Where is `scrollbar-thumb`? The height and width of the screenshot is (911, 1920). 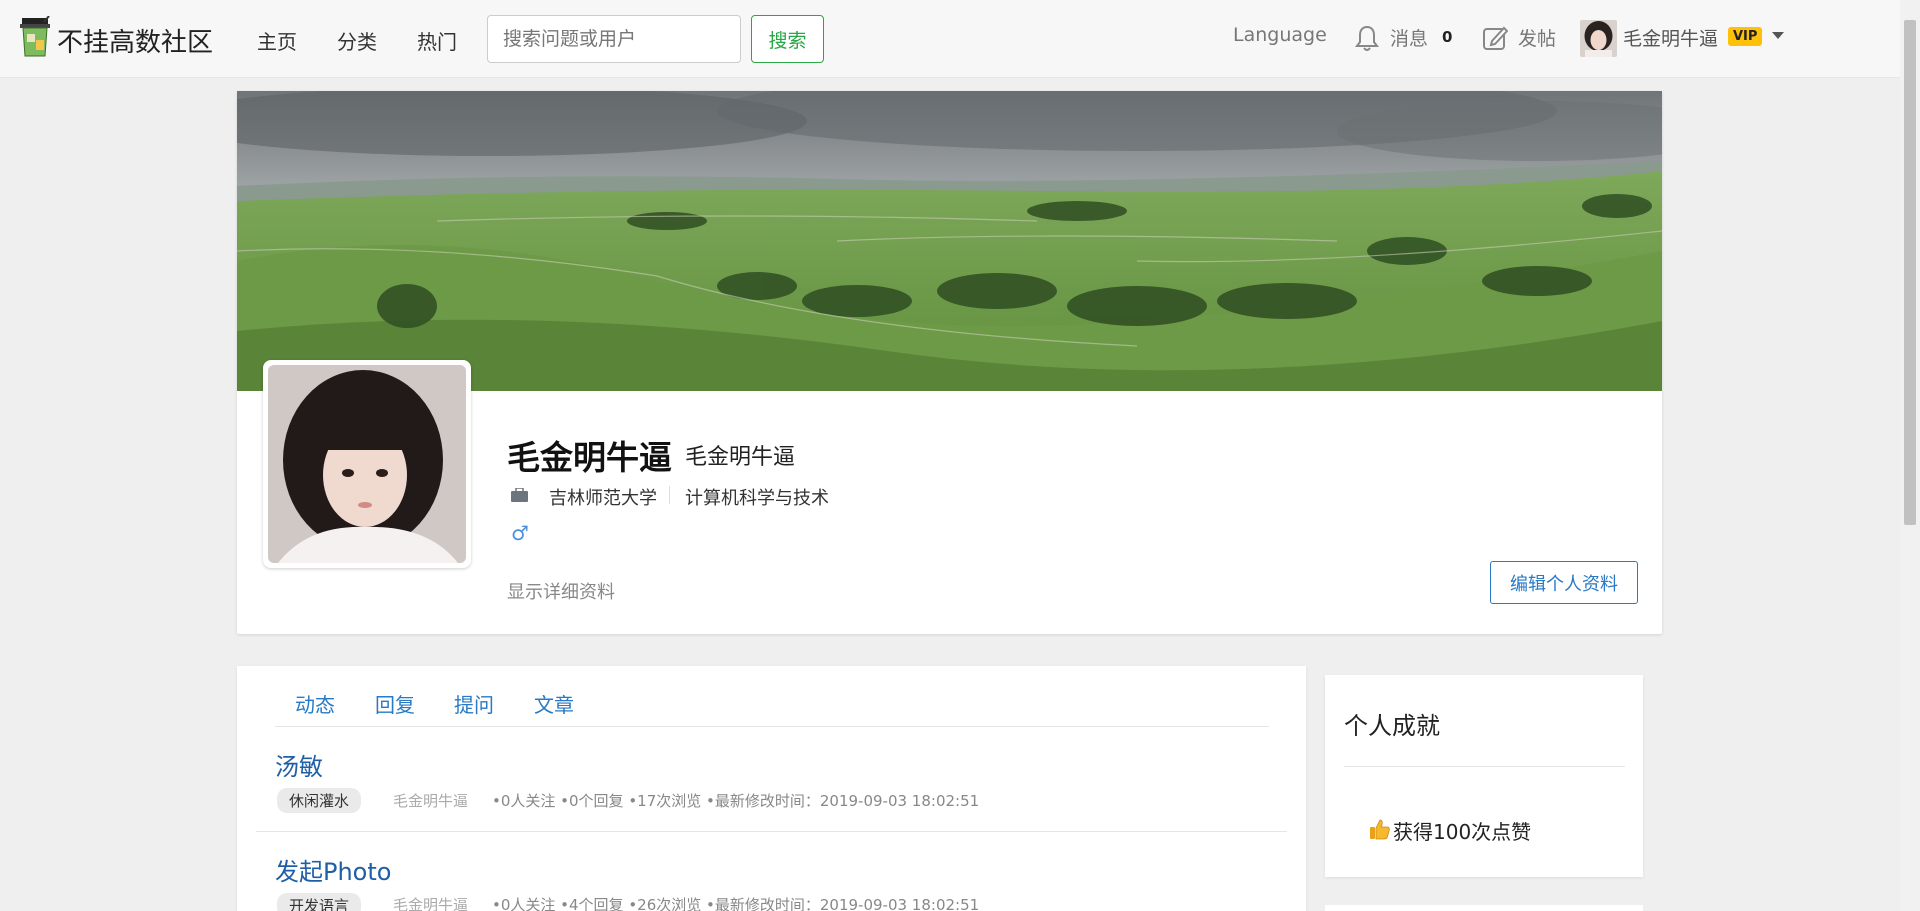 scrollbar-thumb is located at coordinates (1910, 272).